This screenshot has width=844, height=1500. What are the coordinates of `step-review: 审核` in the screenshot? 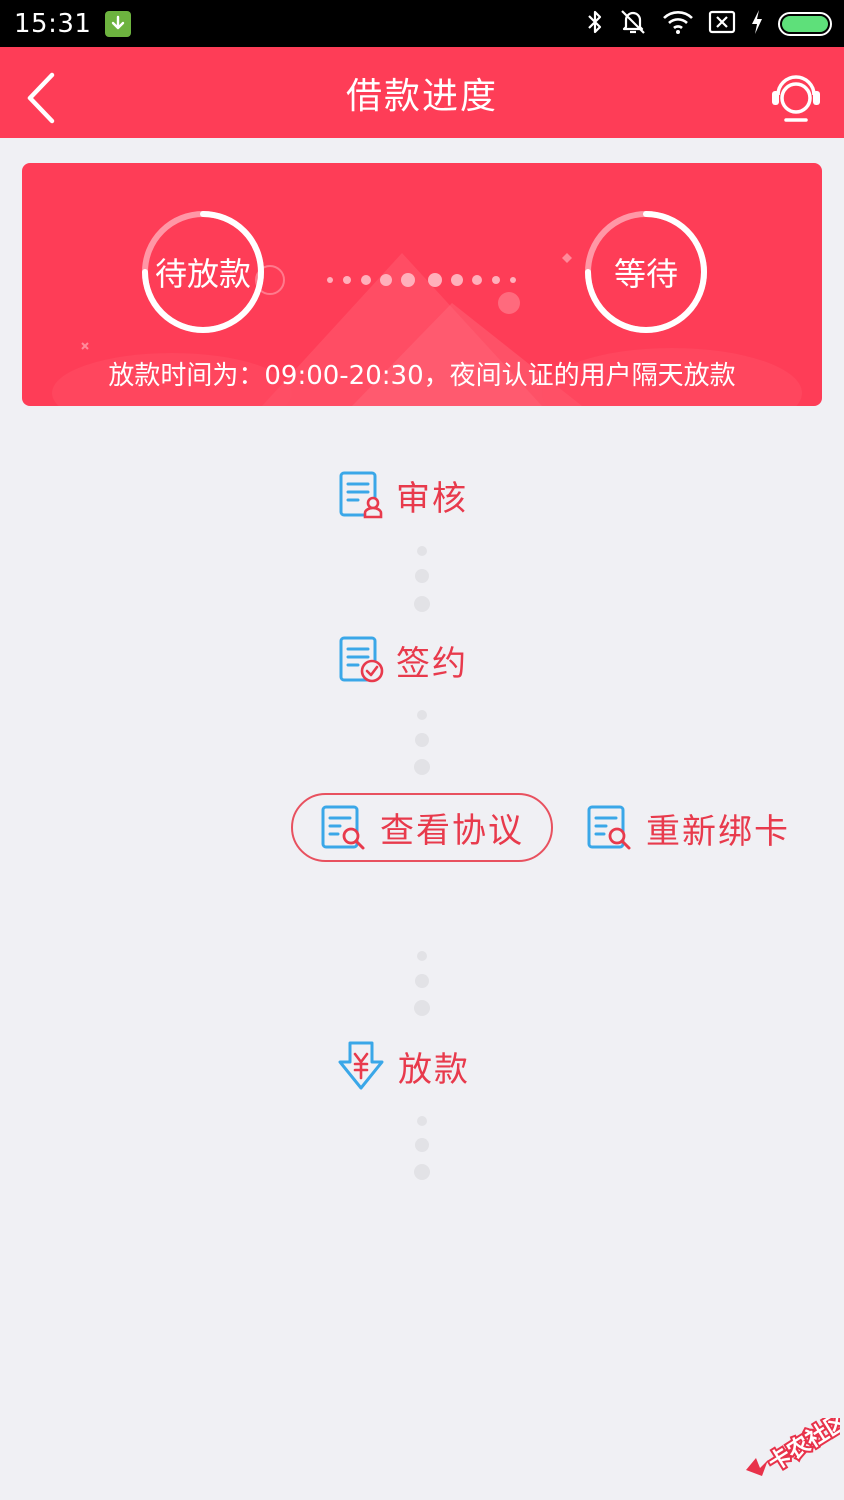 It's located at (403, 495).